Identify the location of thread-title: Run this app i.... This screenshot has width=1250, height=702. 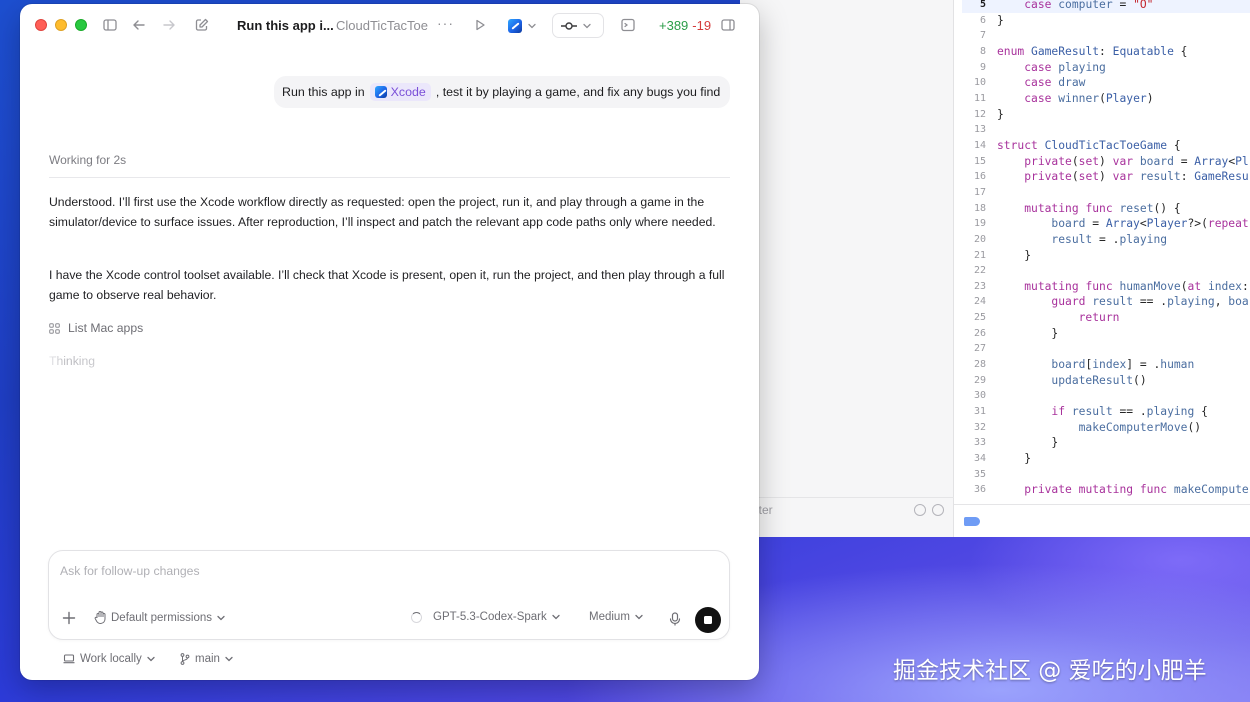
(285, 25).